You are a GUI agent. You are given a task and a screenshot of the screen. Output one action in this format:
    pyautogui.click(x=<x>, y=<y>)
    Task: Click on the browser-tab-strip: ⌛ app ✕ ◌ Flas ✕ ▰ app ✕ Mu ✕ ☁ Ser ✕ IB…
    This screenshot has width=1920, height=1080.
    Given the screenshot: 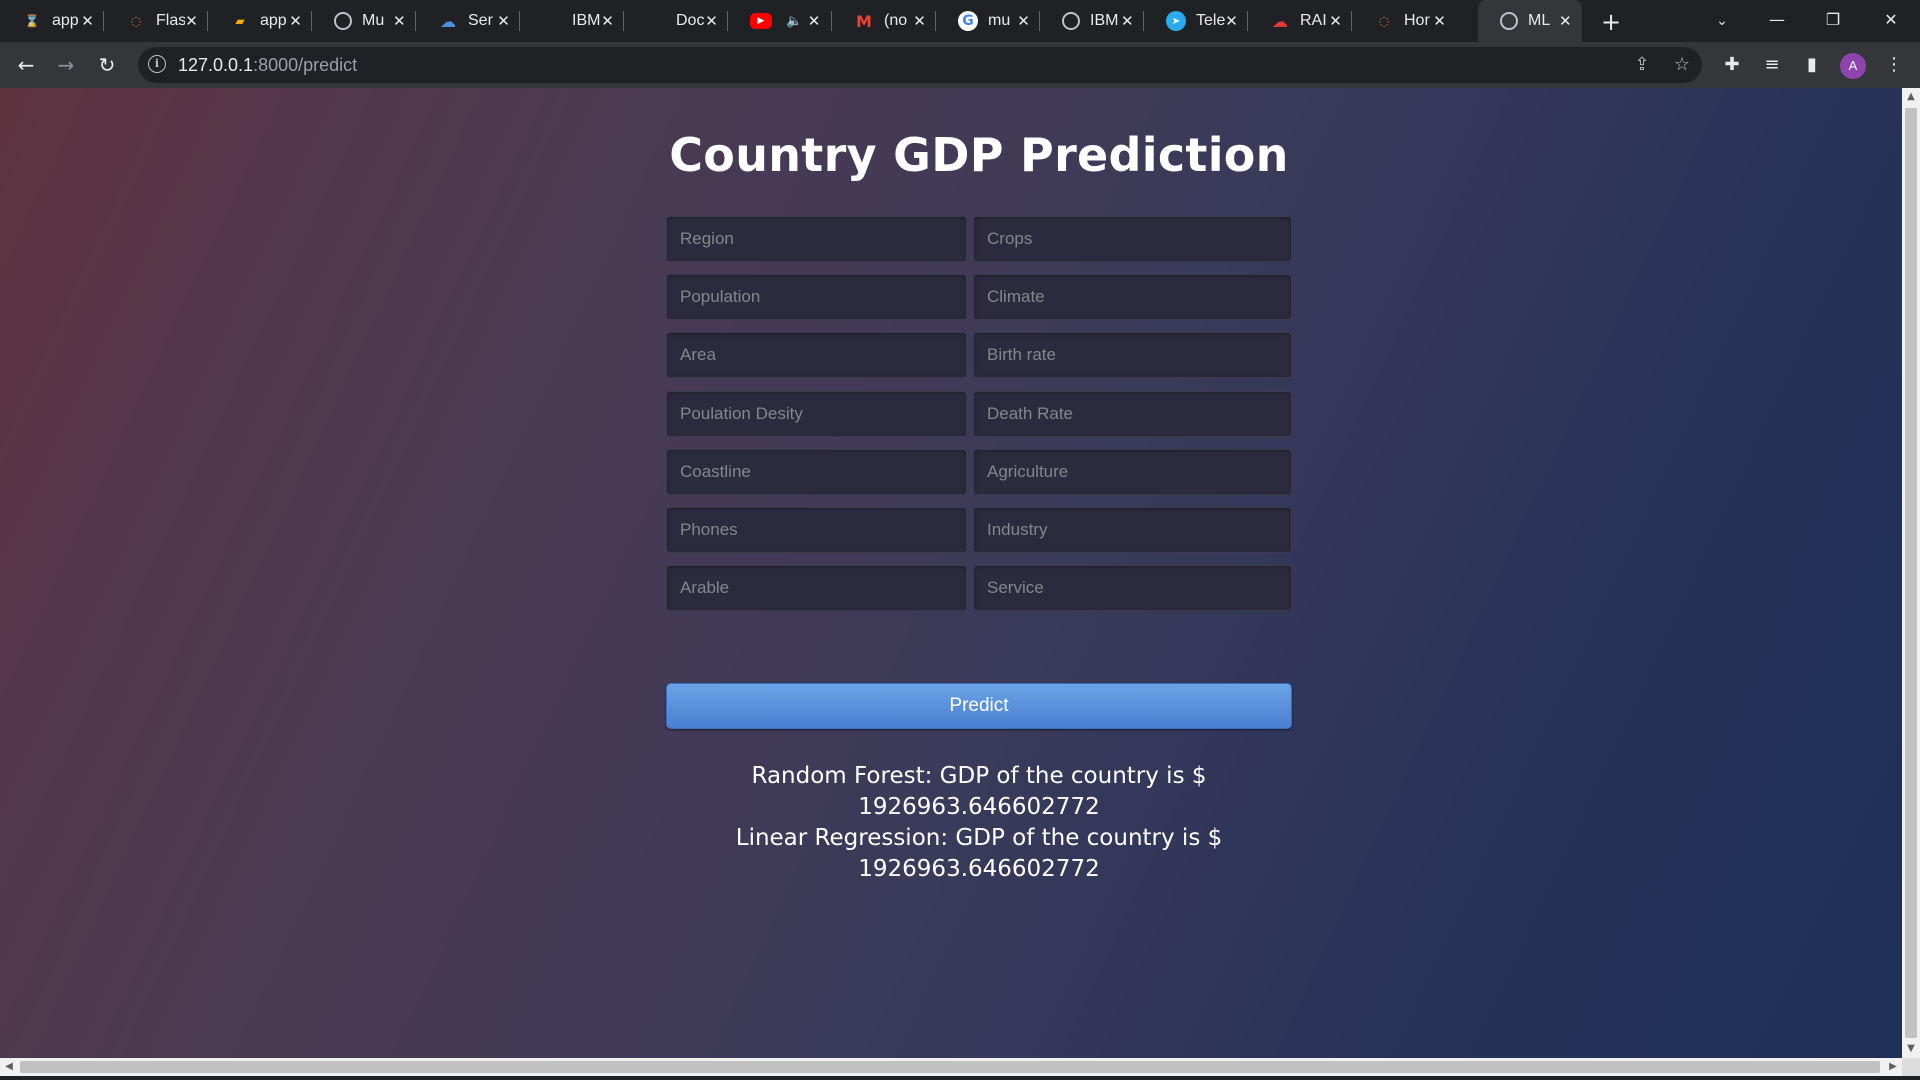 What is the action you would take?
    pyautogui.click(x=960, y=21)
    